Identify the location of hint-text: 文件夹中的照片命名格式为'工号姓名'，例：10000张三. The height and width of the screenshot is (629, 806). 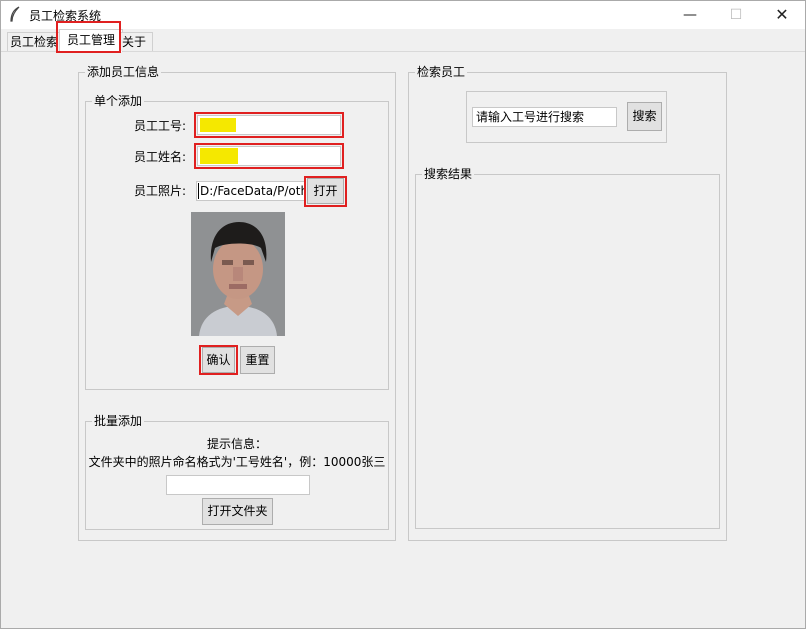
(237, 462).